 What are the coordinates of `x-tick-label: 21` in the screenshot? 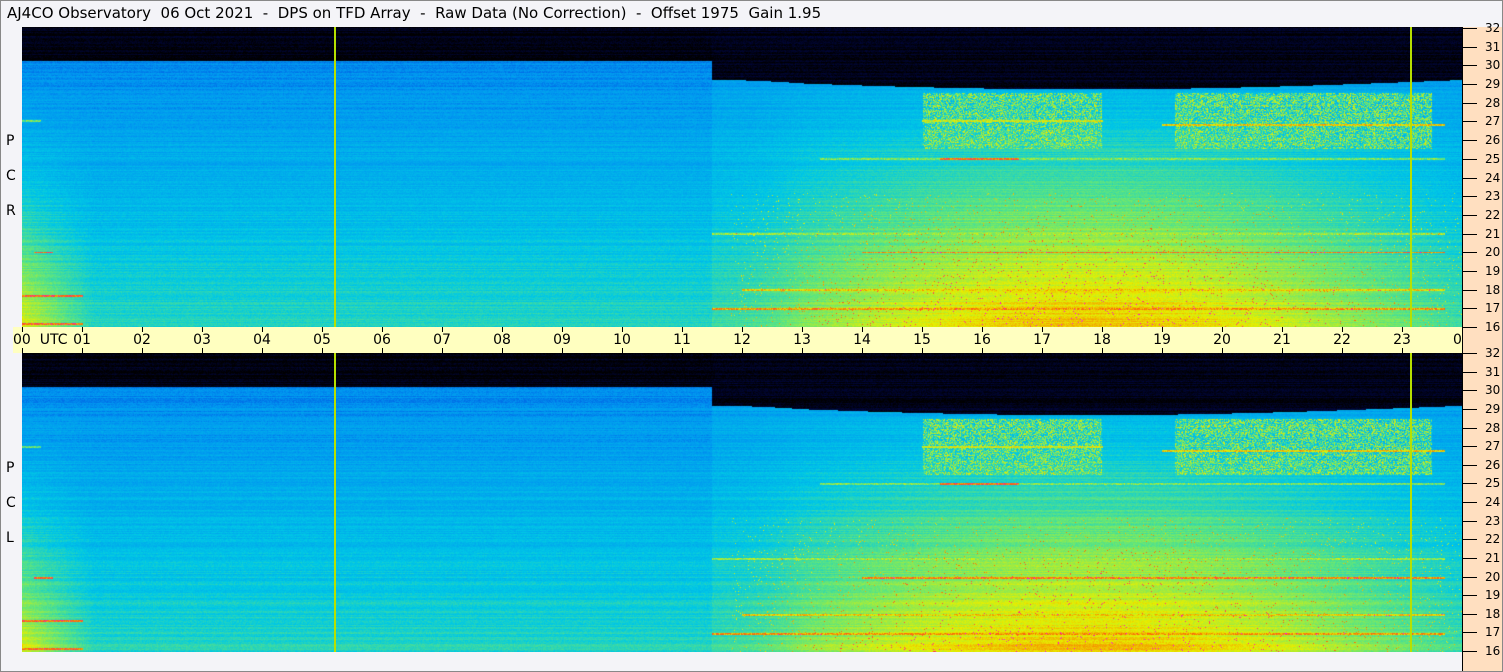 It's located at (1282, 340).